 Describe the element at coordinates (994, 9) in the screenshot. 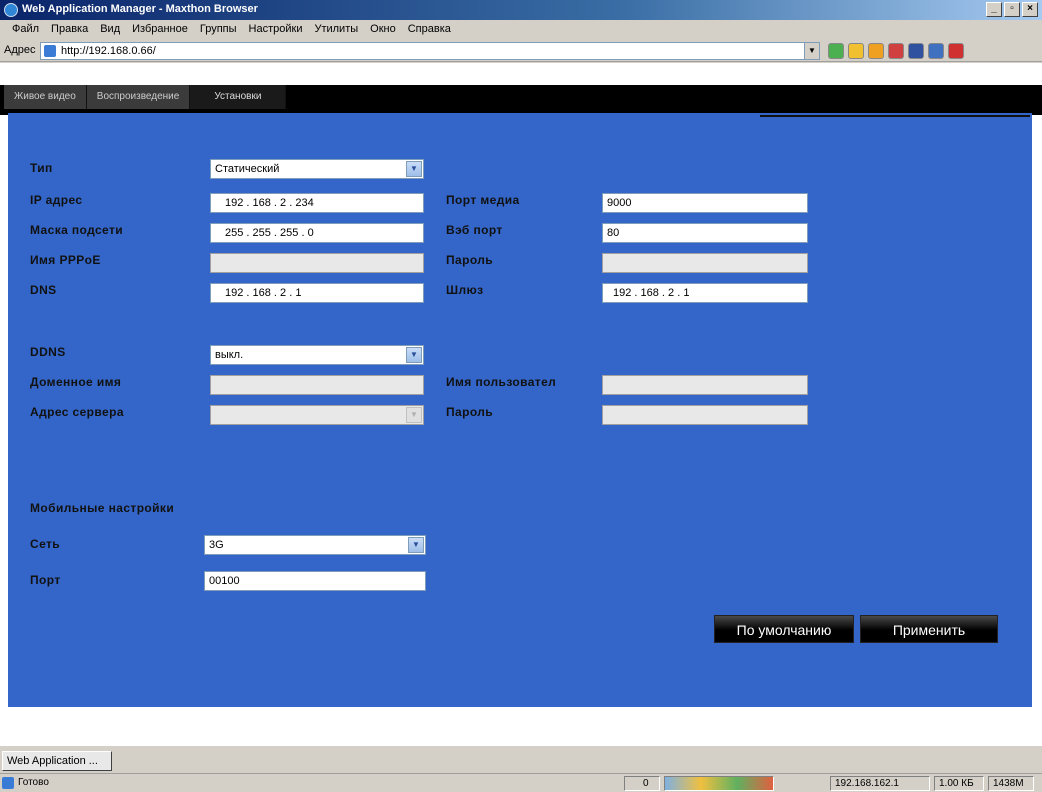

I see `minimize-button: _` at that location.